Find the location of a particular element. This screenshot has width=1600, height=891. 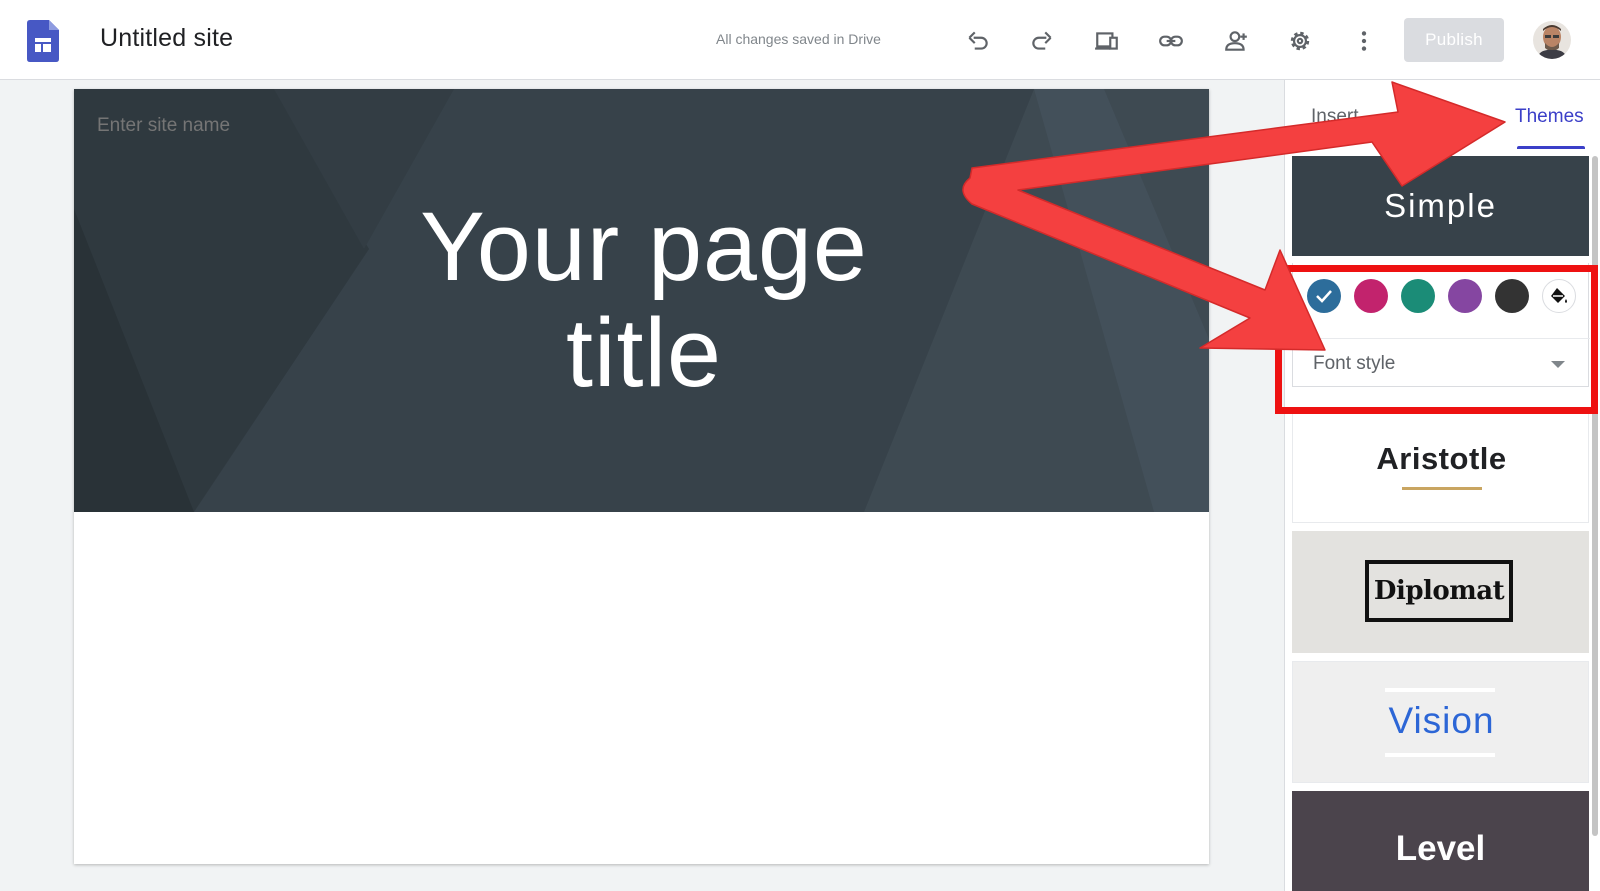

theme-vision: Vision is located at coordinates (1440, 722).